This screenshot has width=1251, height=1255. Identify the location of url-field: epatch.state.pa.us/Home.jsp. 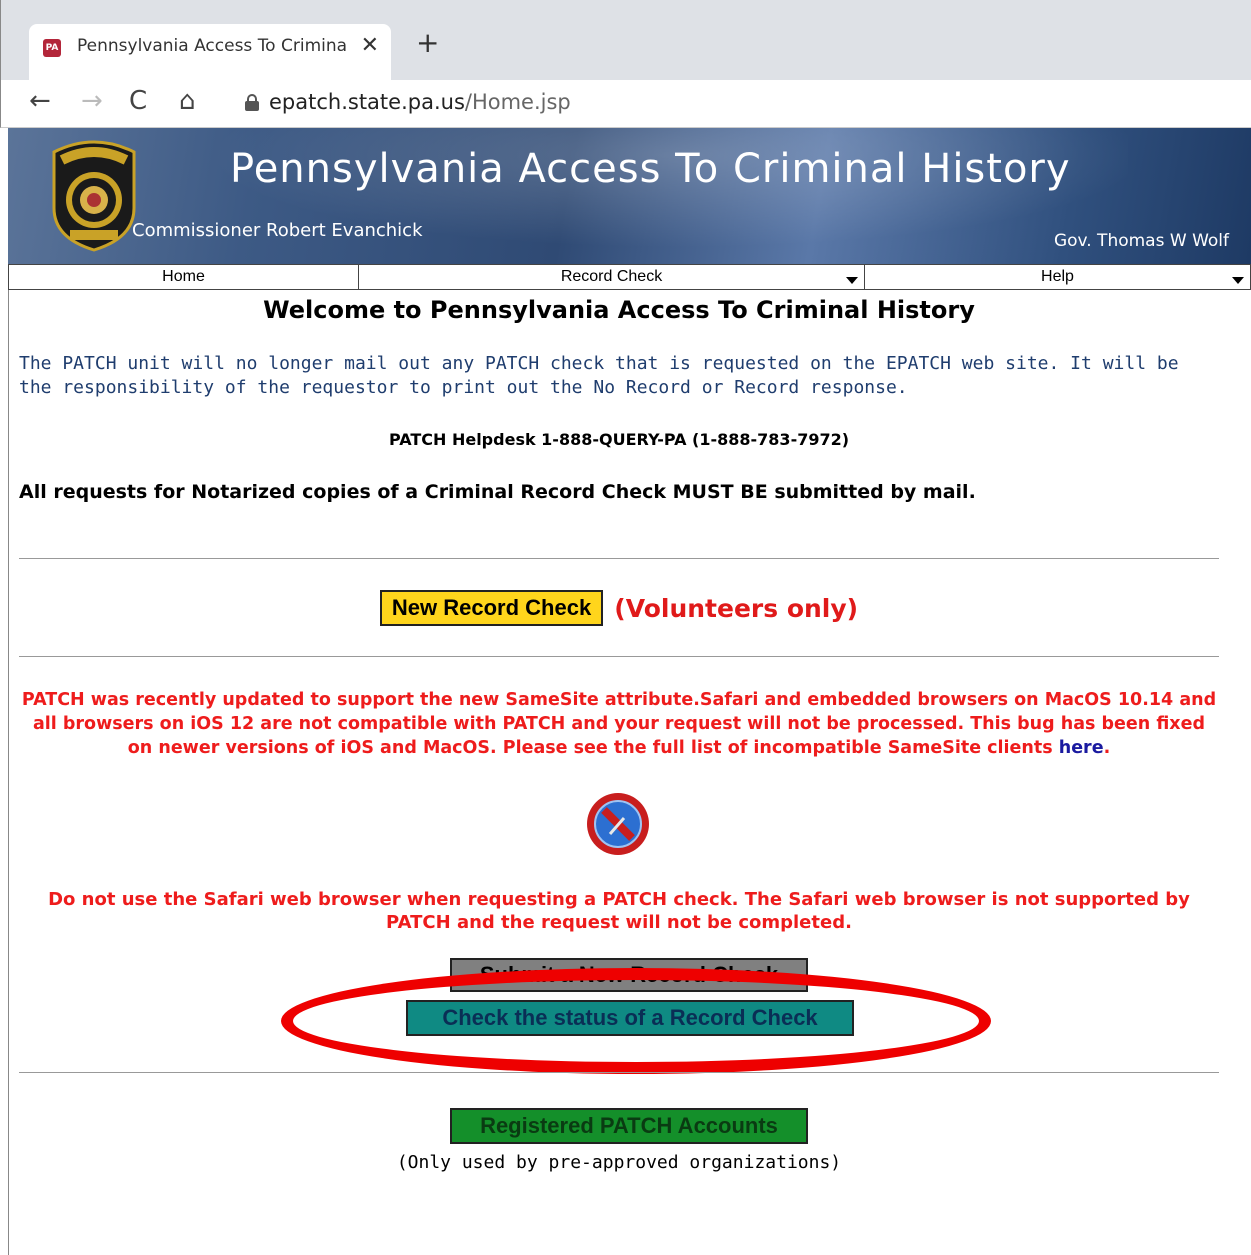
(420, 102).